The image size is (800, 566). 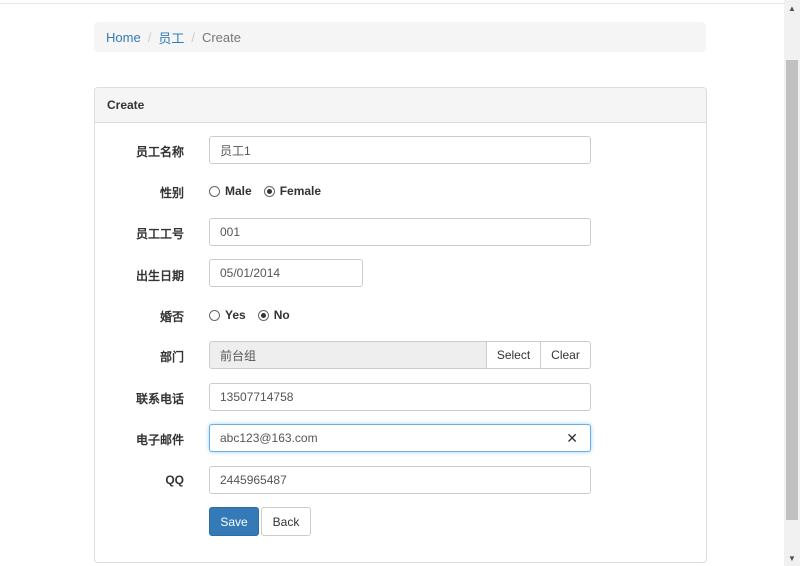 What do you see at coordinates (159, 276) in the screenshot?
I see `birth-date-label: 出生日期` at bounding box center [159, 276].